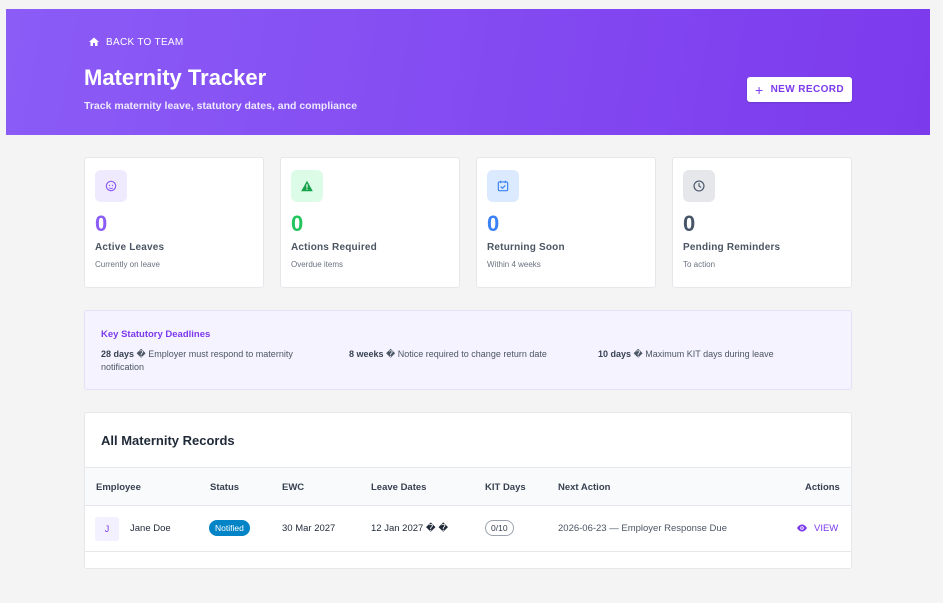 The width and height of the screenshot is (943, 603). Describe the element at coordinates (224, 487) in the screenshot. I see `column-header-status: Status` at that location.